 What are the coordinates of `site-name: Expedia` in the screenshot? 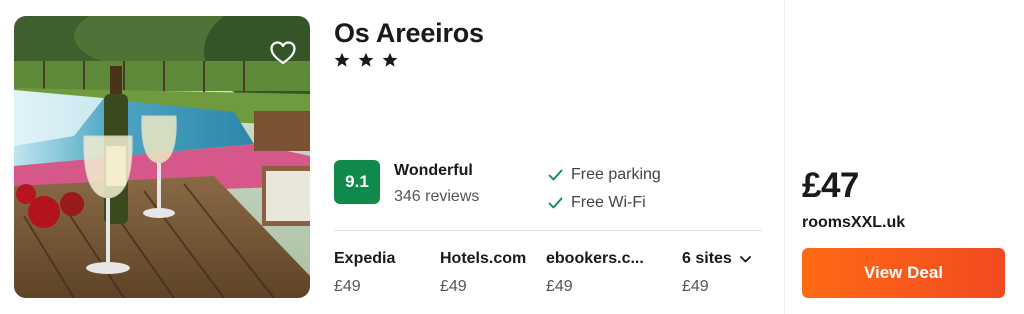 It's located at (365, 258).